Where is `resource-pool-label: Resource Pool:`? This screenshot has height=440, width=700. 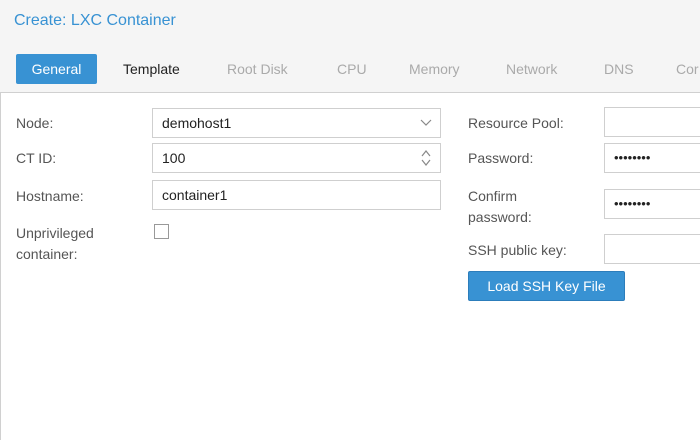 resource-pool-label: Resource Pool: is located at coordinates (516, 123).